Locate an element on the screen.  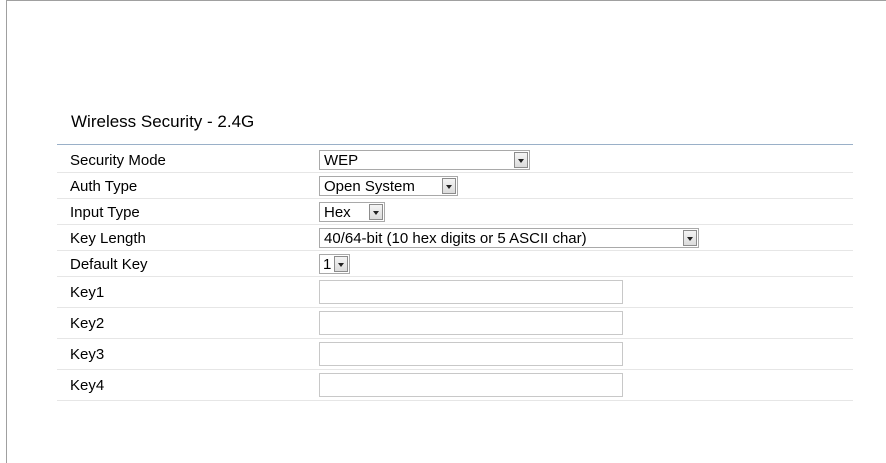
row-key3: Key3 is located at coordinates (455, 354).